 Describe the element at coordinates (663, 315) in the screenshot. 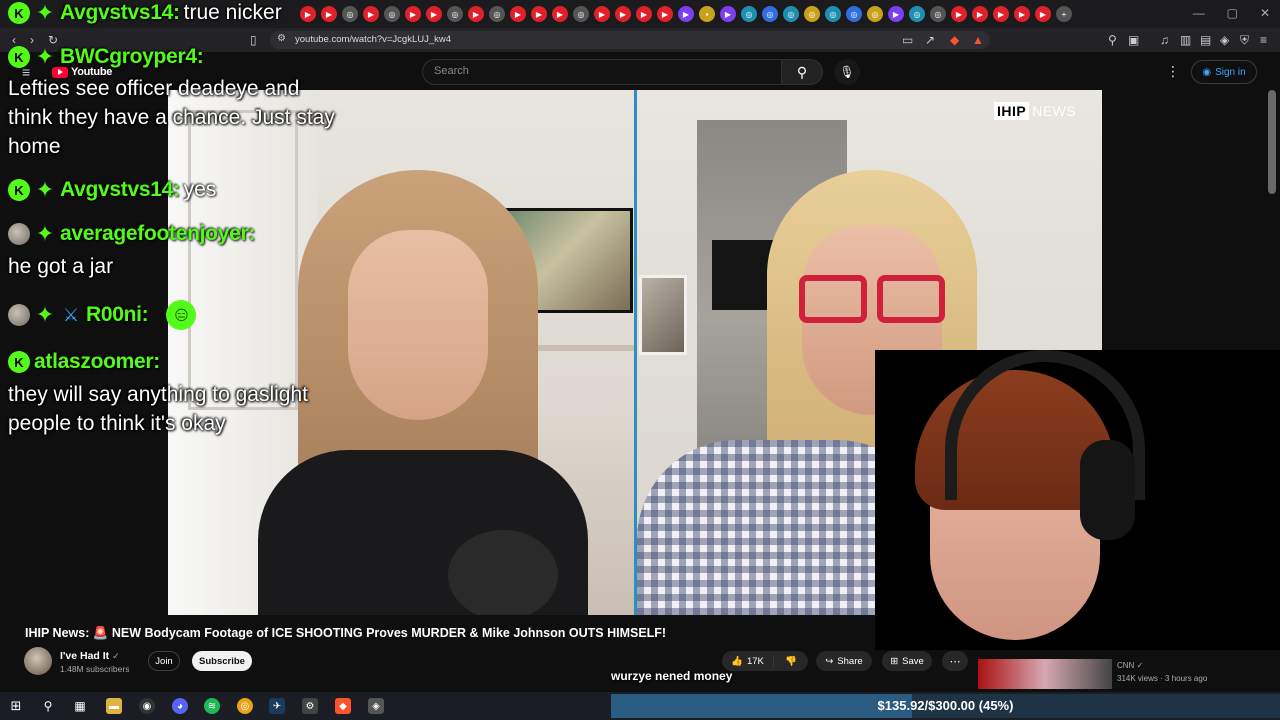

I see `wall-art` at that location.